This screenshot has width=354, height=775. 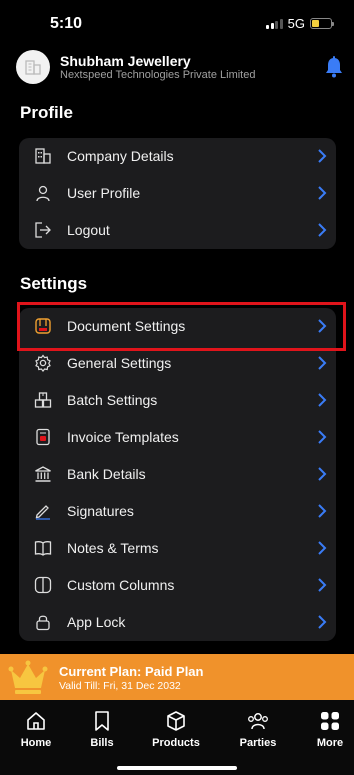 I want to click on network-label: 5G, so click(x=296, y=23).